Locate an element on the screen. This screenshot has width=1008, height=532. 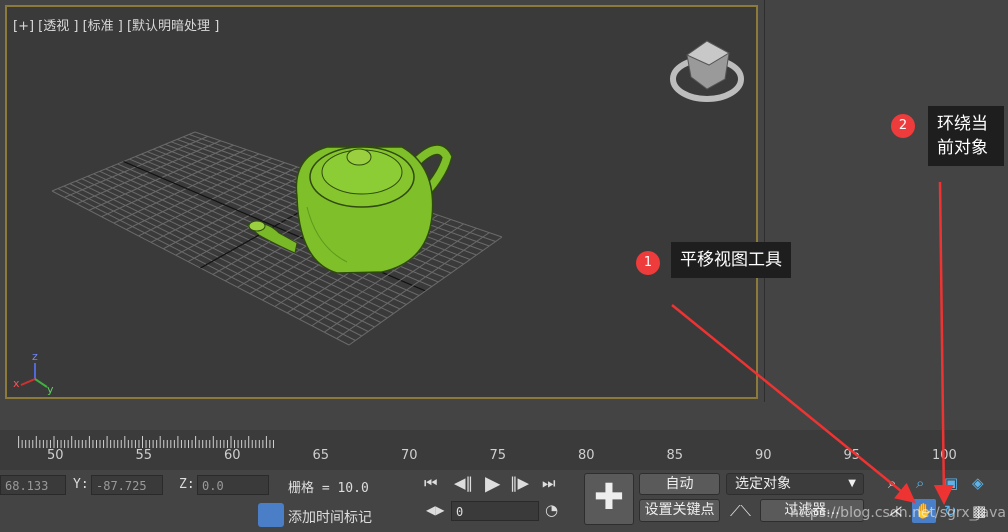
current-frame-field: 0 is located at coordinates (495, 511).